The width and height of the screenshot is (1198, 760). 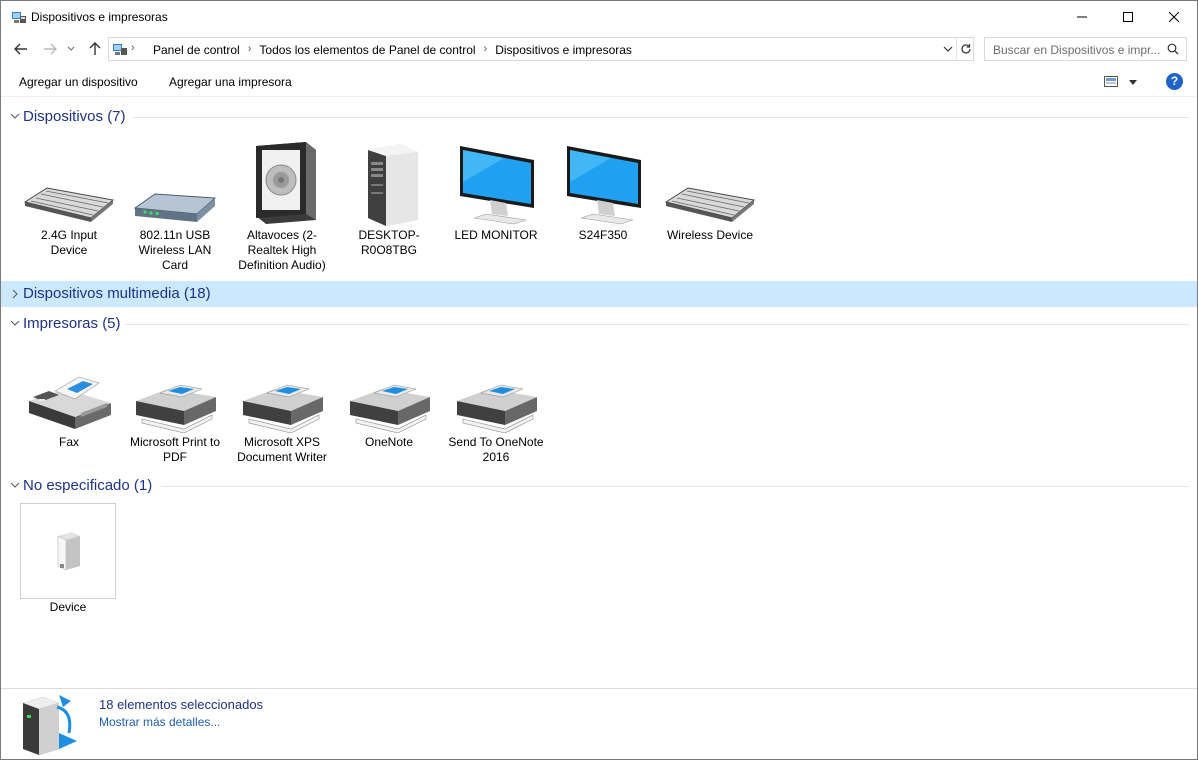 What do you see at coordinates (50, 725) in the screenshot?
I see `multiple-devices-icon` at bounding box center [50, 725].